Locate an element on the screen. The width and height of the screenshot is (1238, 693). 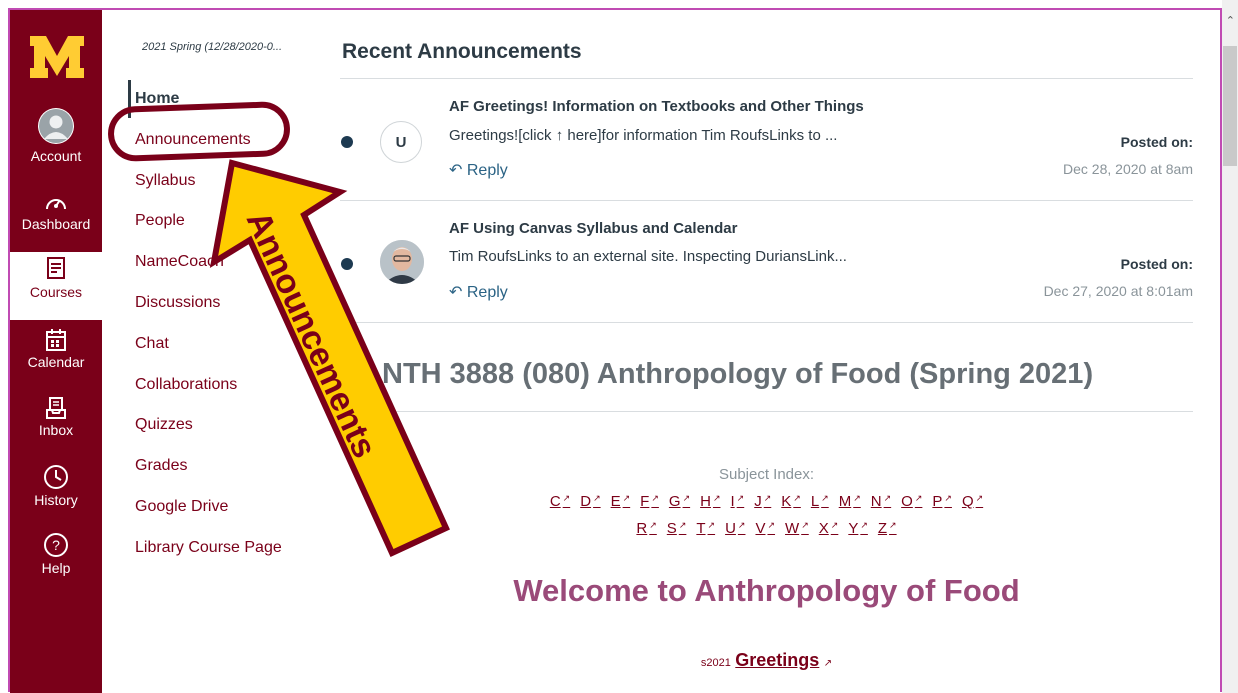
subject-index-letter-h: H is located at coordinates (710, 501).